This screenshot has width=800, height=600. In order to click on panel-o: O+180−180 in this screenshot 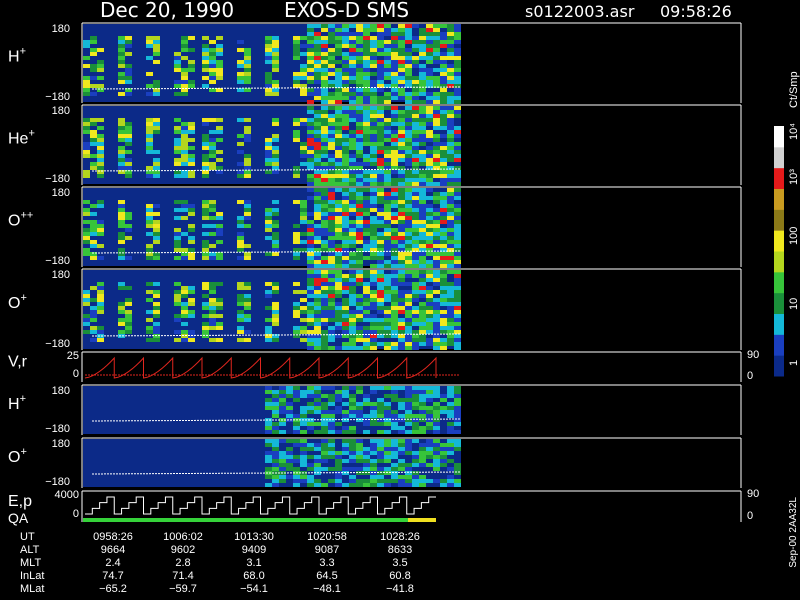, I will do `click(375, 309)`.